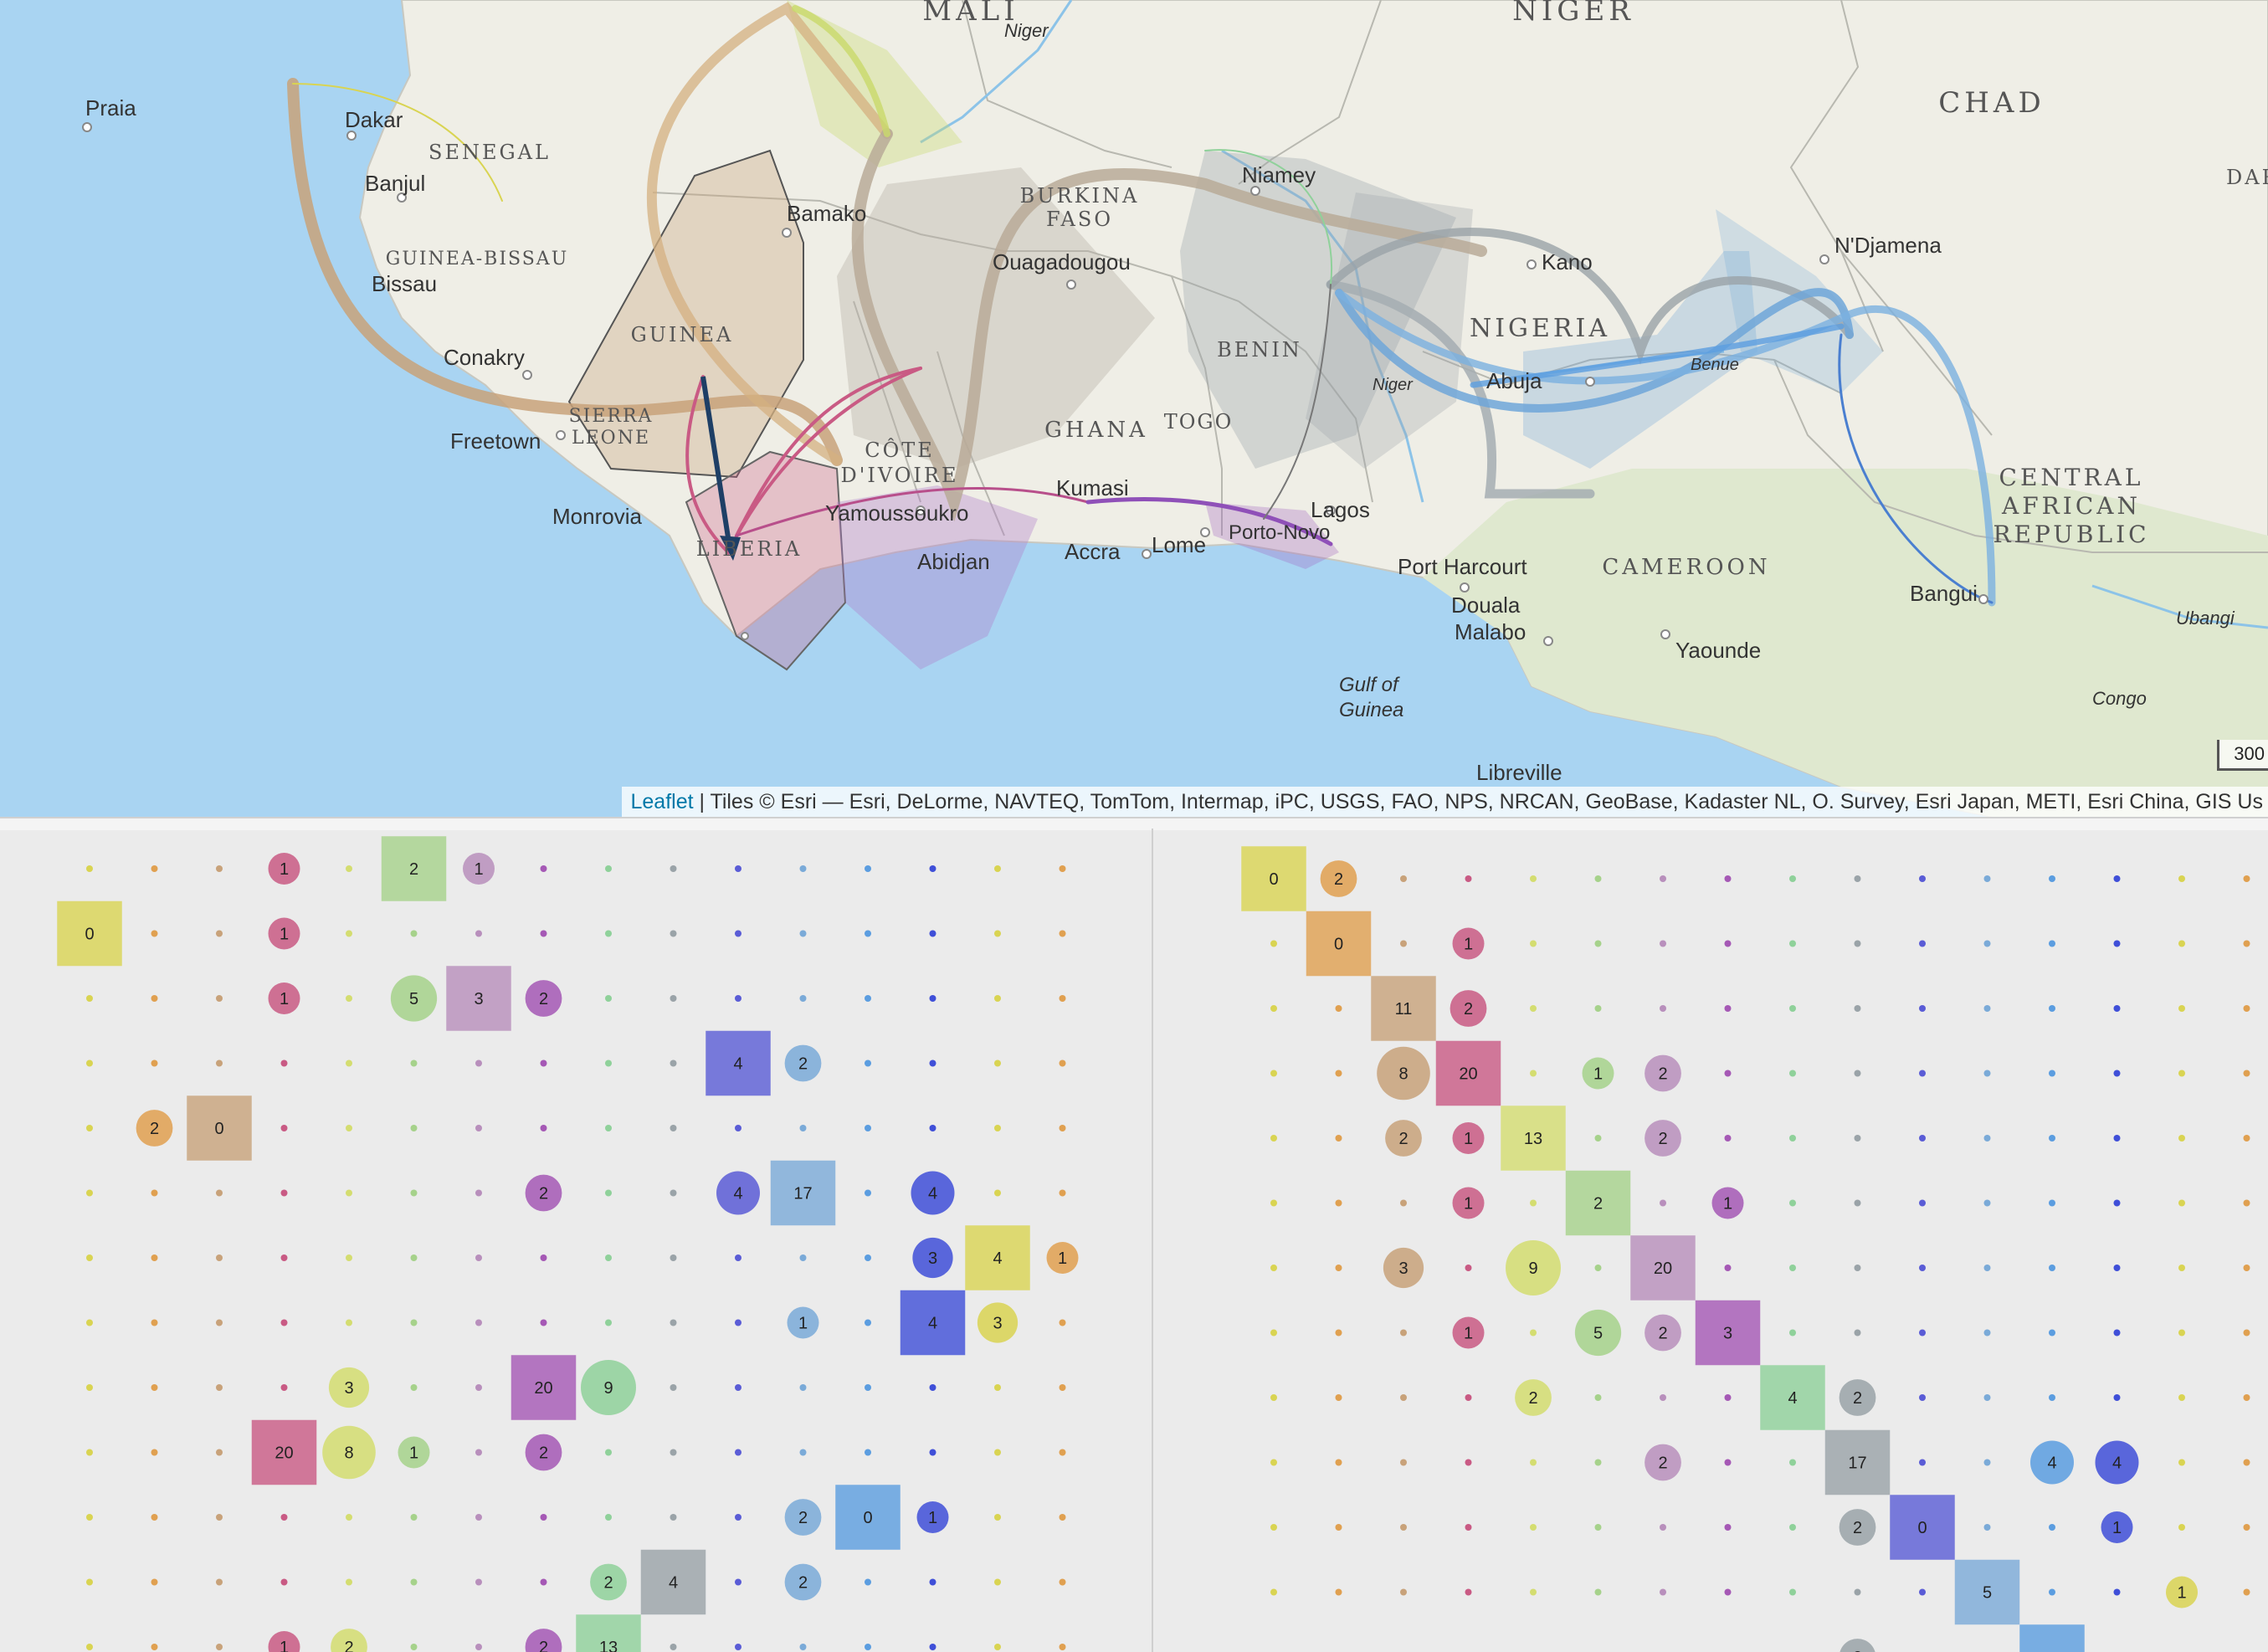 The image size is (2268, 1652). Describe the element at coordinates (597, 516) in the screenshot. I see `city-label: Monrovia` at that location.